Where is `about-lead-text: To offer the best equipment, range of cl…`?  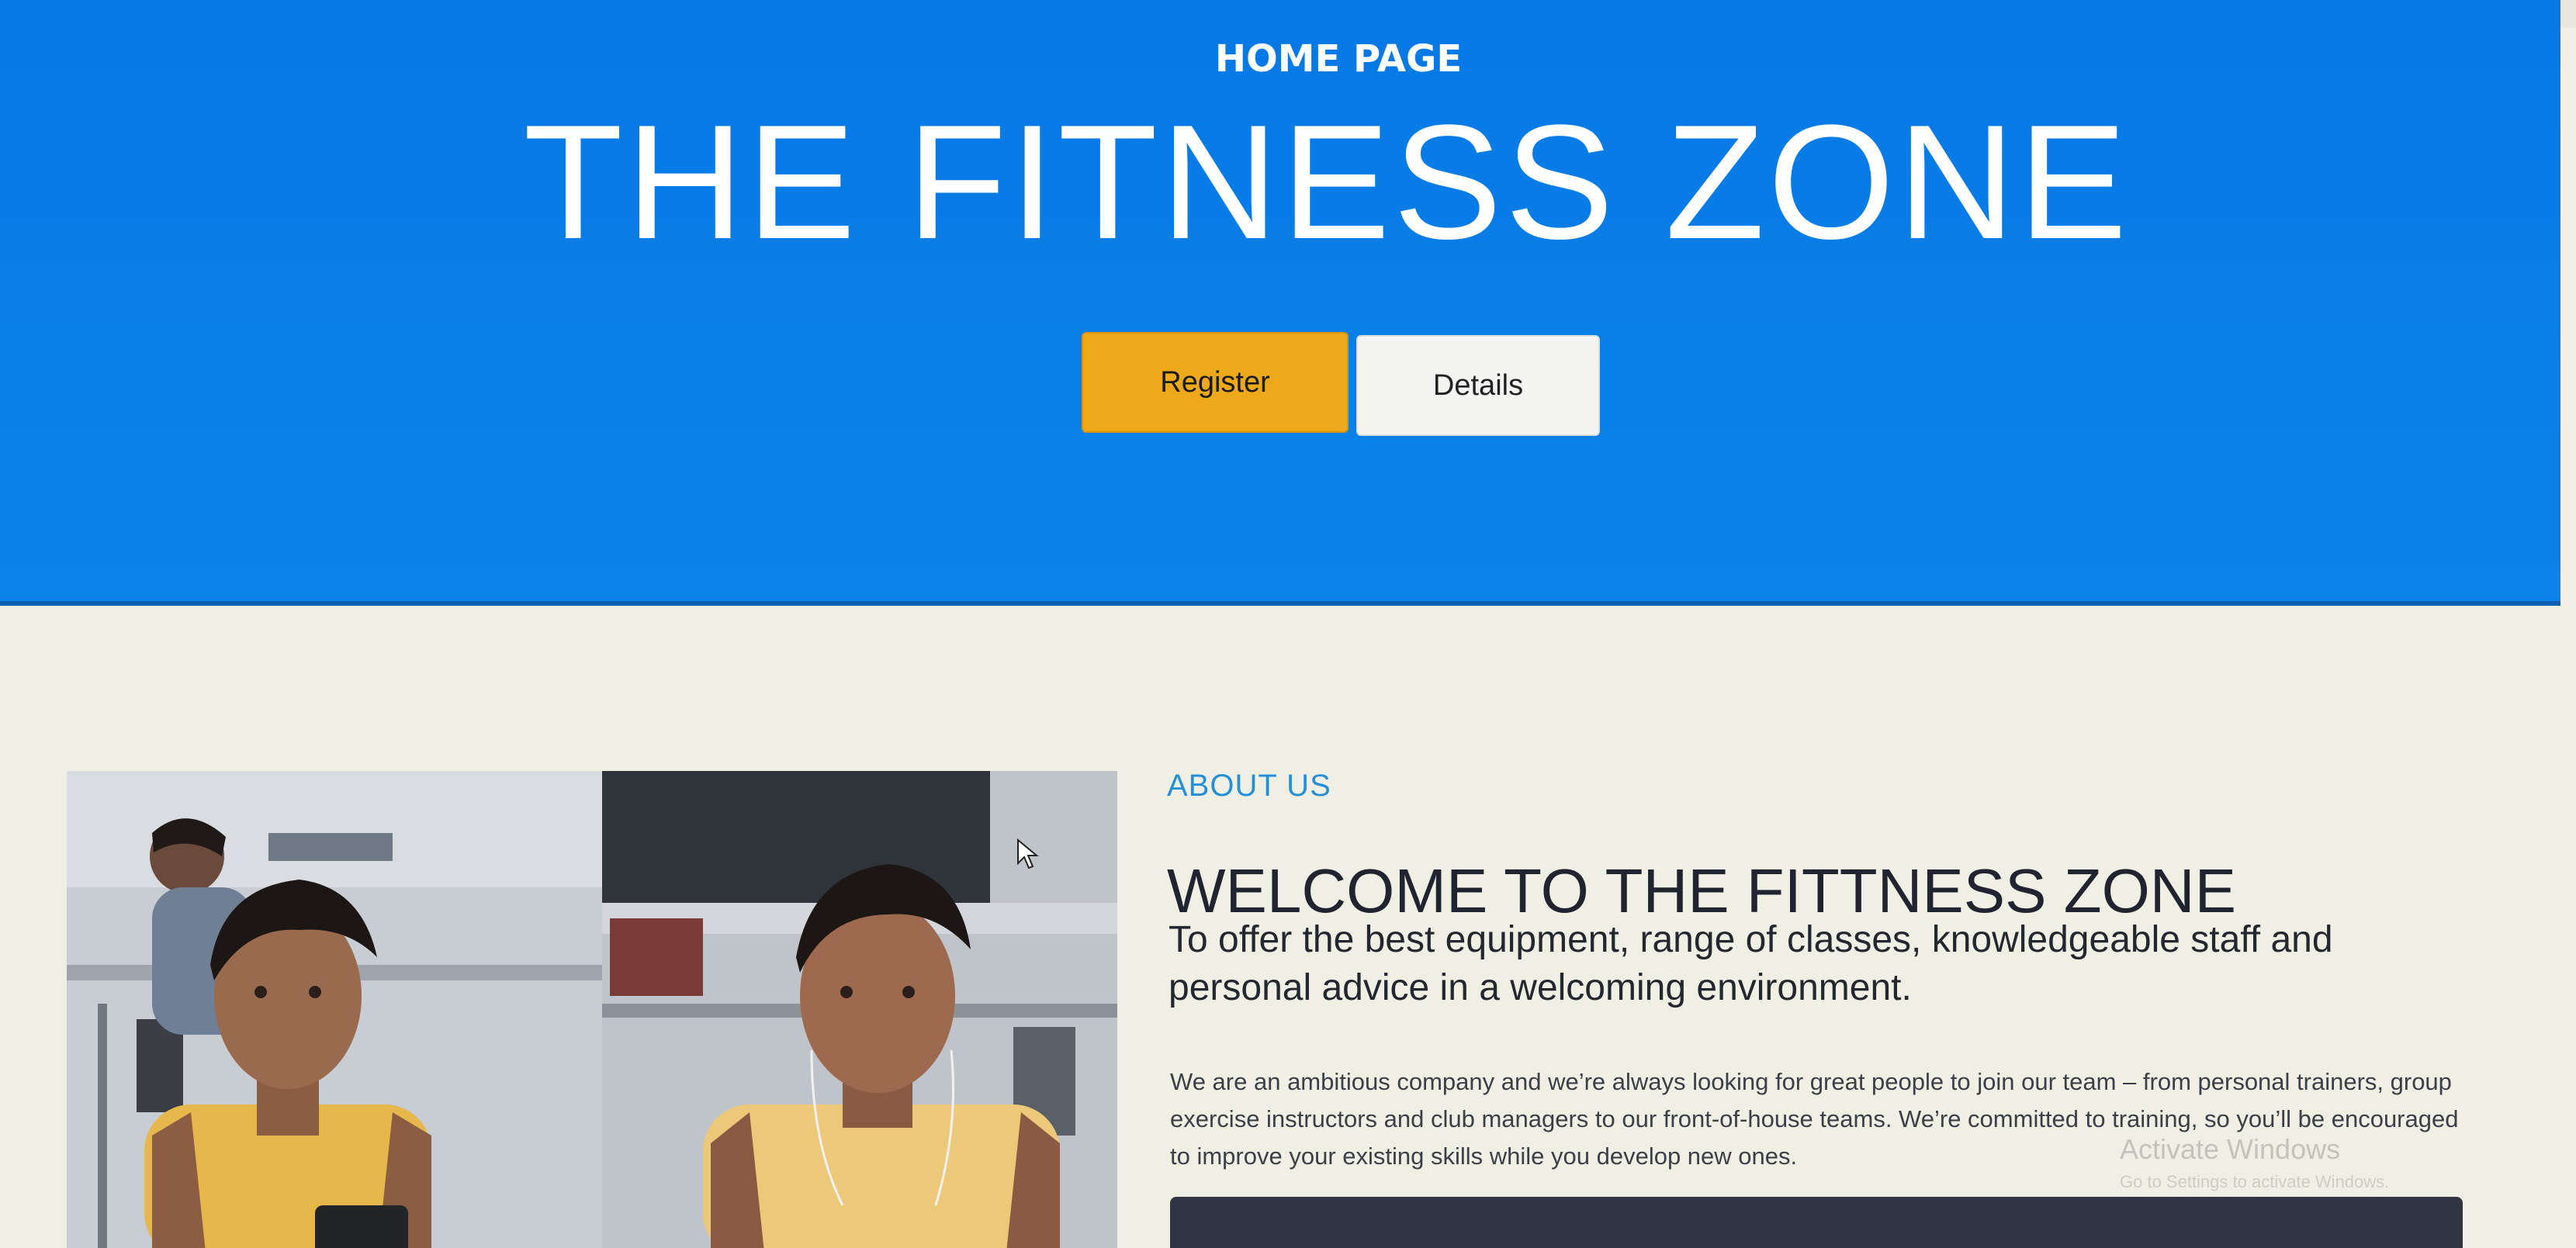 about-lead-text: To offer the best equipment, range of cl… is located at coordinates (1751, 964).